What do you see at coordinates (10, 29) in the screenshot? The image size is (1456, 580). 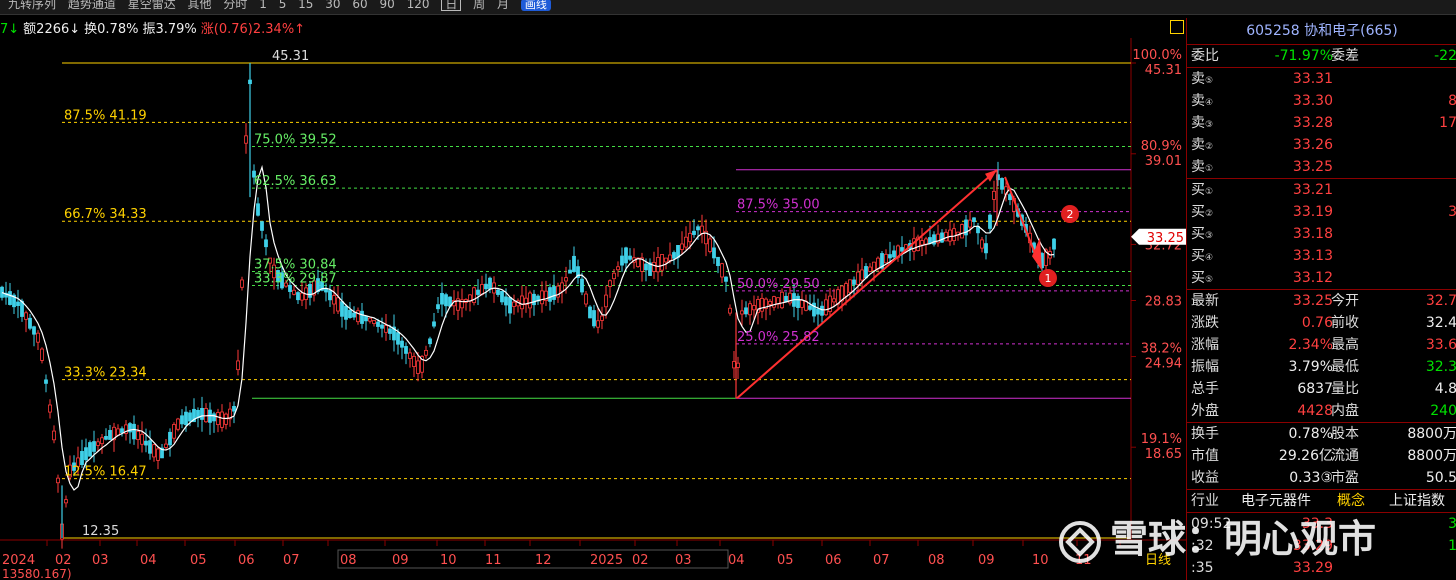 I see `stat-prefix: 7↓` at bounding box center [10, 29].